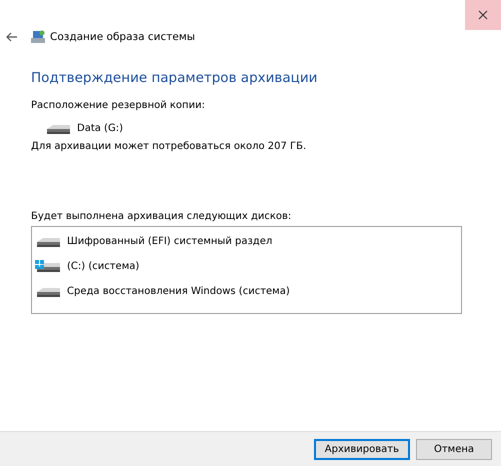 This screenshot has width=501, height=466. Describe the element at coordinates (454, 449) in the screenshot. I see `dialog-button: Отмена` at that location.